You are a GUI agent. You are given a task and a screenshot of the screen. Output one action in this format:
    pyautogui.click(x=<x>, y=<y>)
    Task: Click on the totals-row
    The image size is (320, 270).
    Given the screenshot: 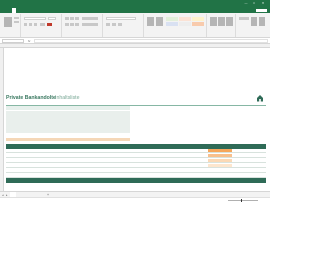 What is the action you would take?
    pyautogui.click(x=136, y=180)
    